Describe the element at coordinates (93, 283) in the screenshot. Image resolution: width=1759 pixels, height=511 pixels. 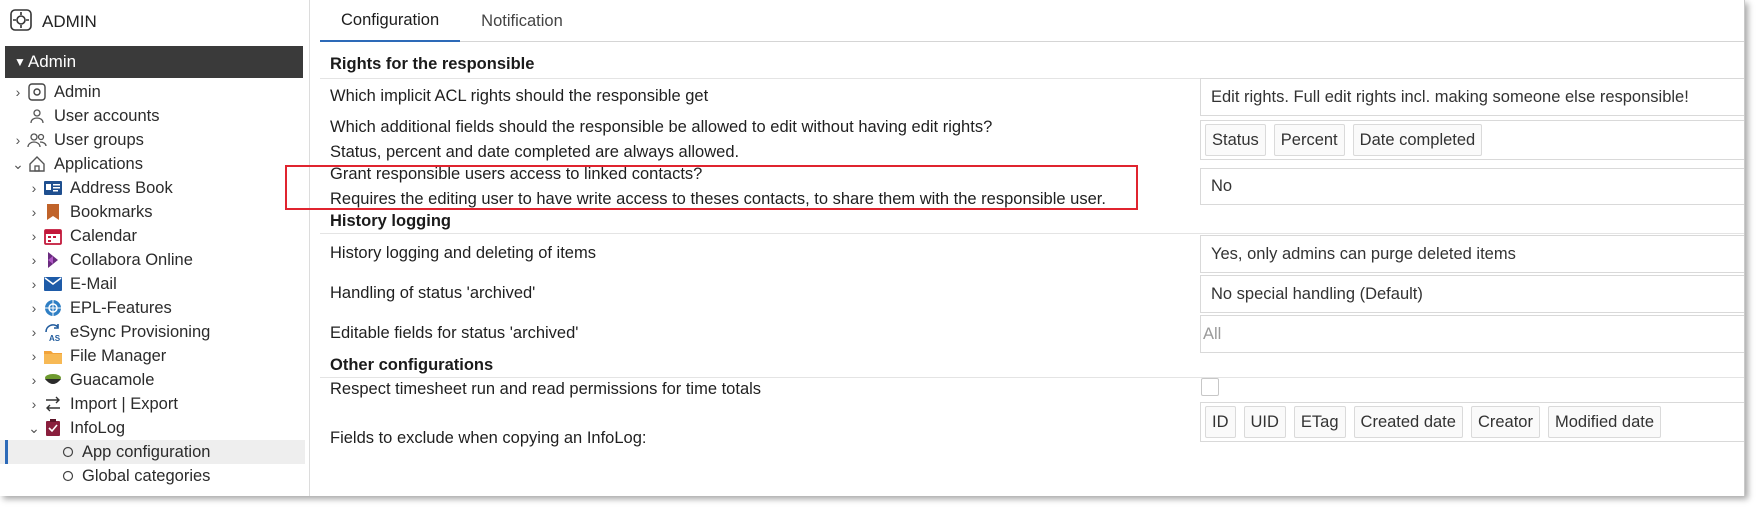
I see `sidebar-item-label: E-Mail` at that location.